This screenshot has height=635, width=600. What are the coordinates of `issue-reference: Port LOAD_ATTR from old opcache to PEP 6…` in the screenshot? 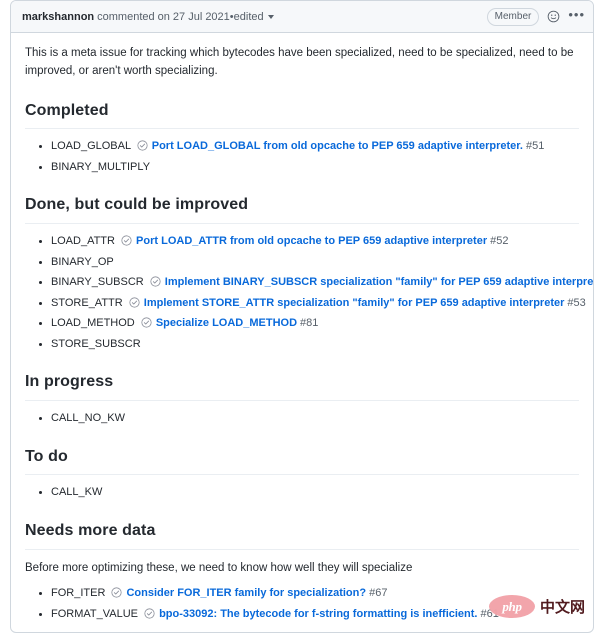 It's located at (314, 241).